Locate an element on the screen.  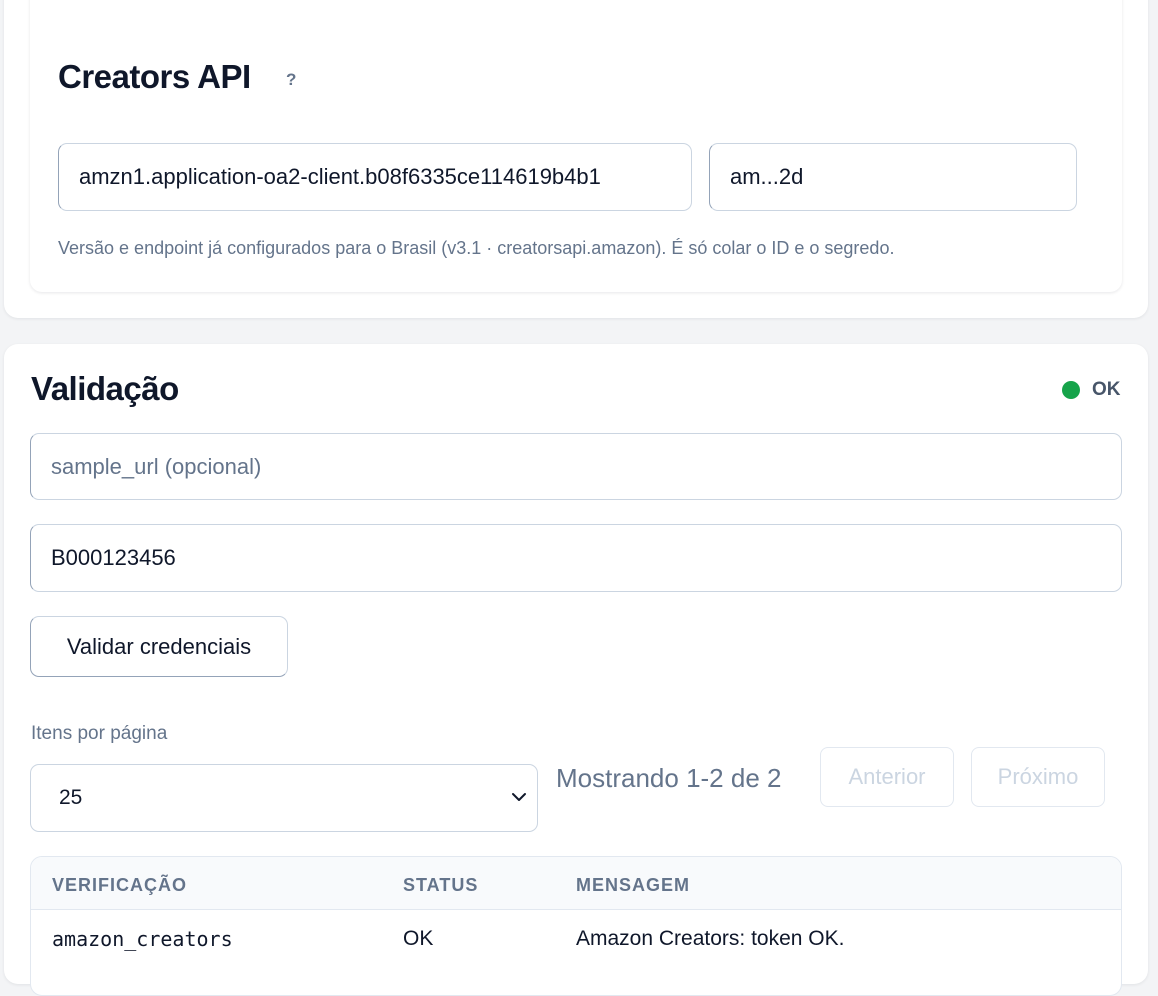
per-page-value: 25 is located at coordinates (71, 797).